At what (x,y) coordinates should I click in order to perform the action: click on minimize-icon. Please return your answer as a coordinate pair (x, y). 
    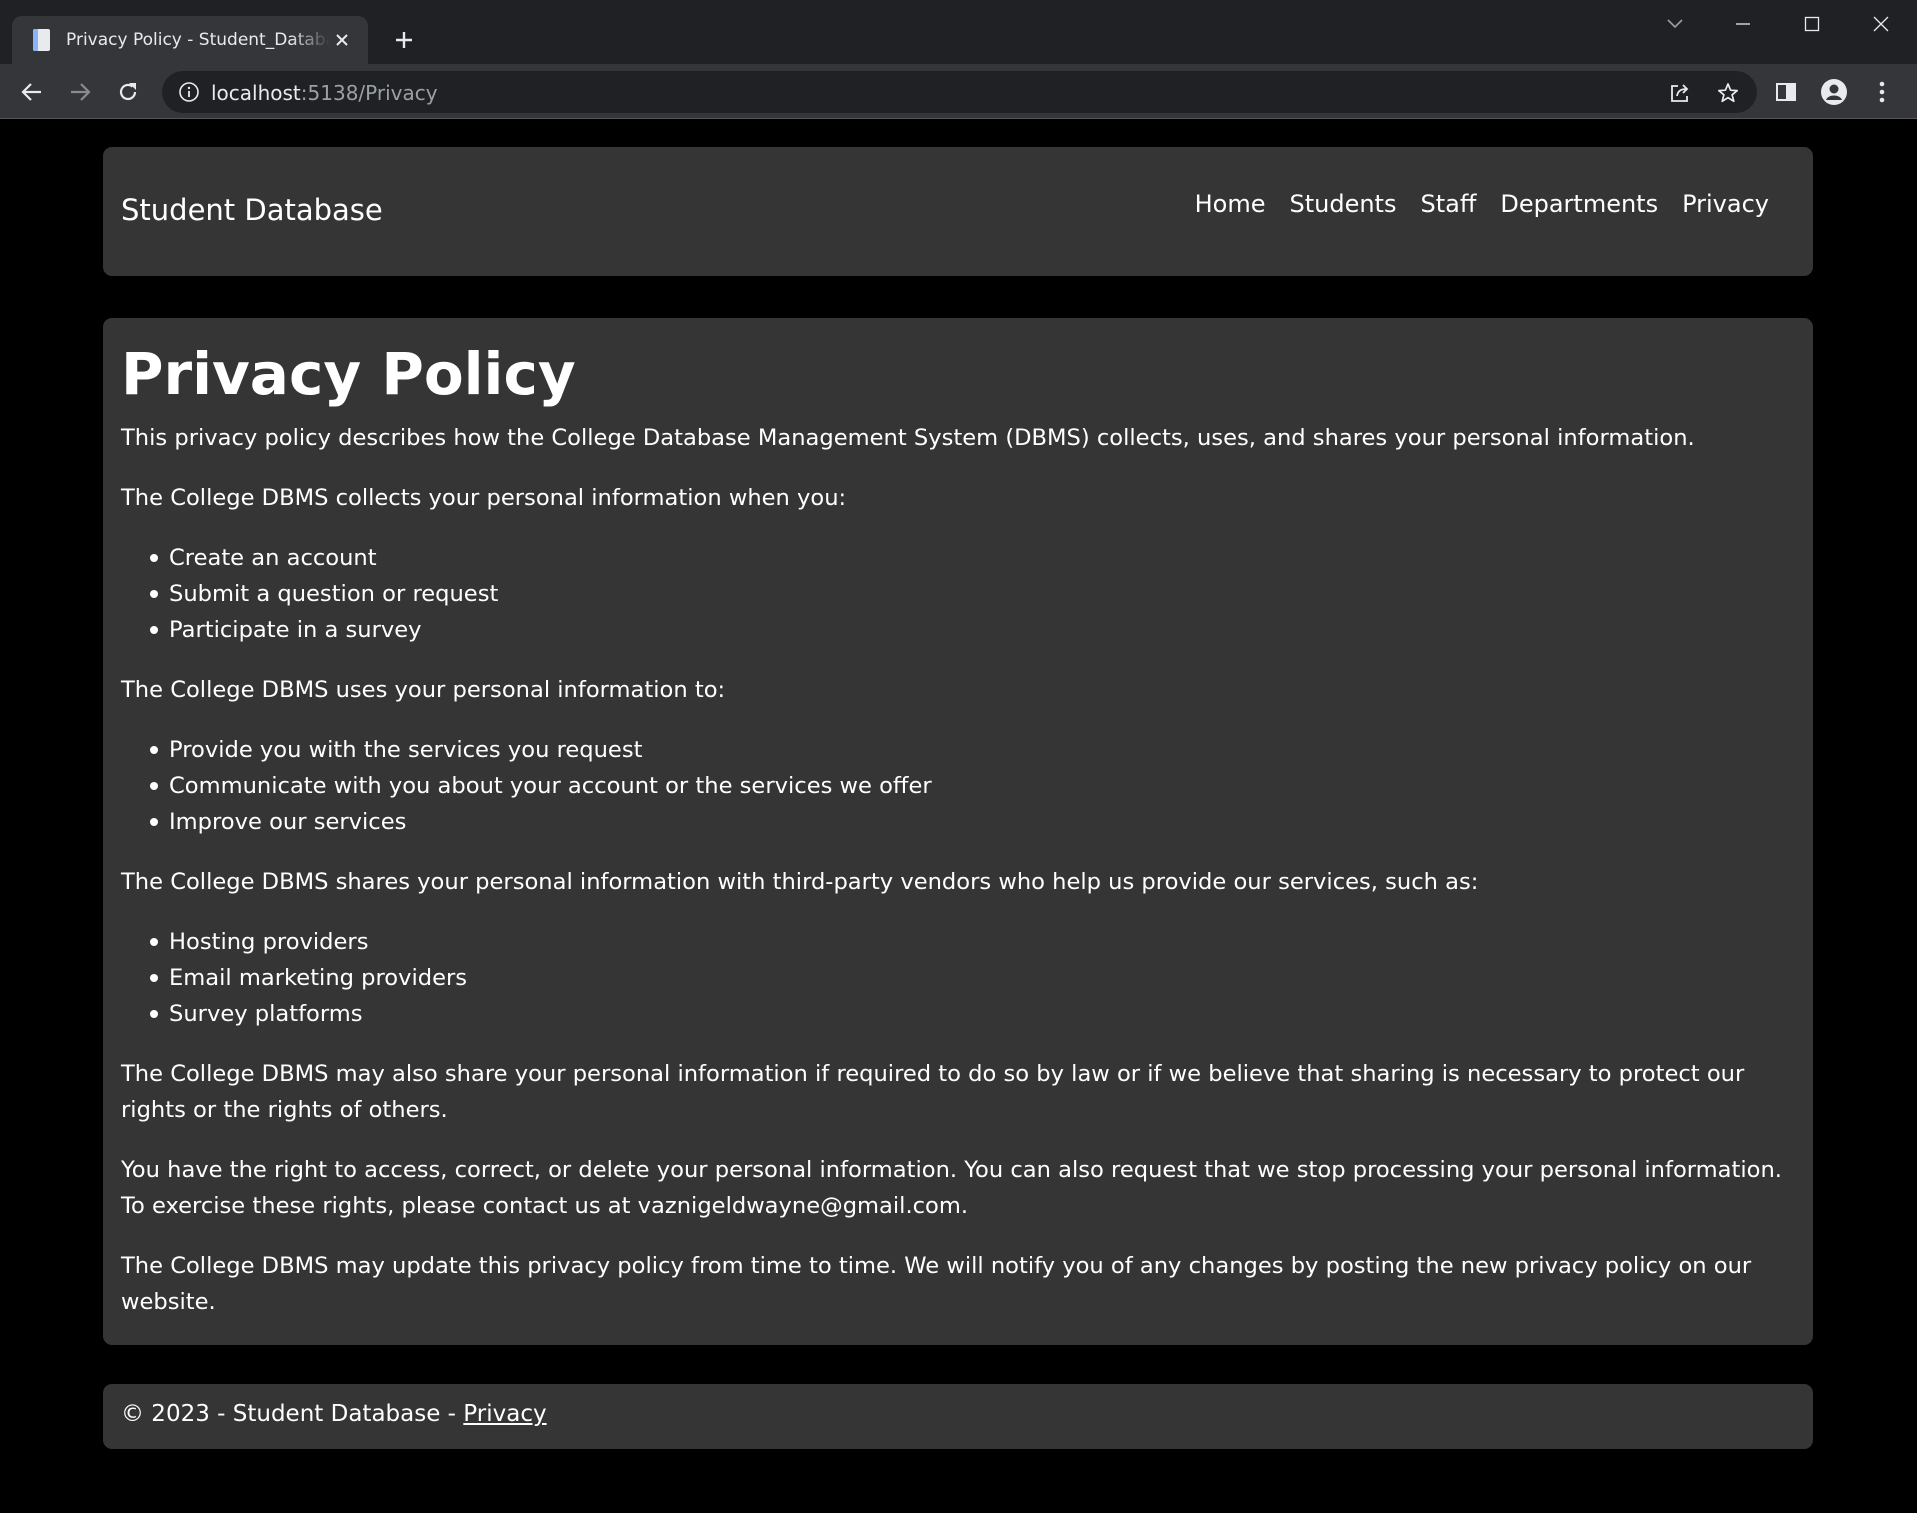
    Looking at the image, I should click on (1743, 24).